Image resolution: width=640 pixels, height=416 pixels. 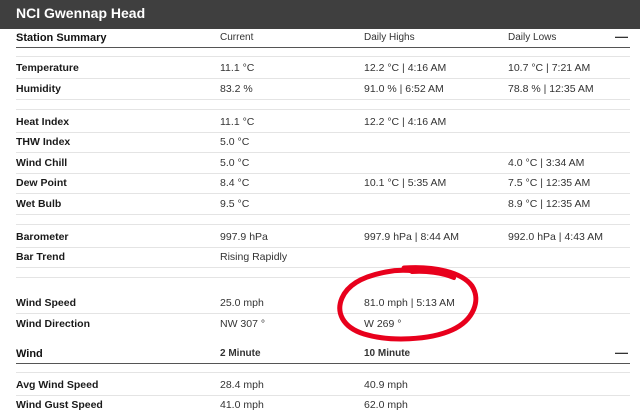 What do you see at coordinates (555, 237) in the screenshot?
I see `daily-low-value: 992.0 hPa | 4:43 AM` at bounding box center [555, 237].